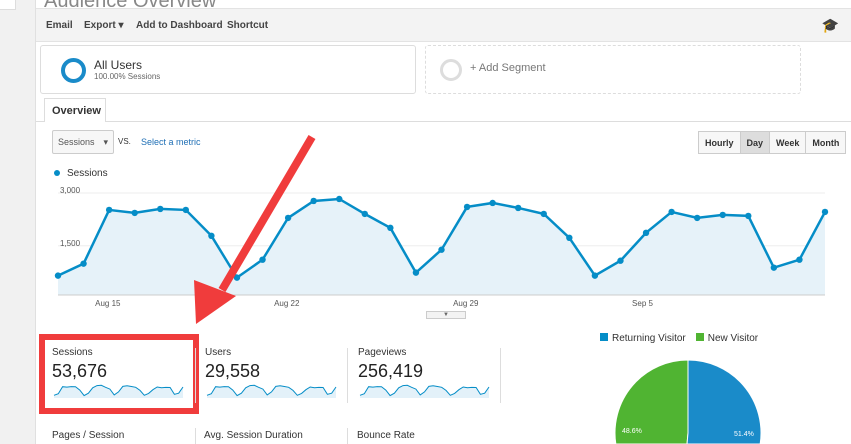 The image size is (851, 444). I want to click on legend-dot, so click(57, 173).